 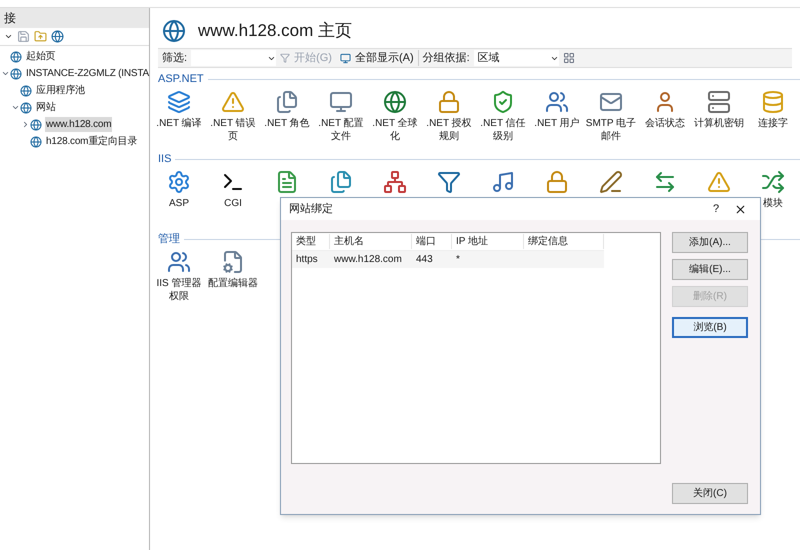 I want to click on feature-label: SMTP 电子邮件, so click(x=611, y=130).